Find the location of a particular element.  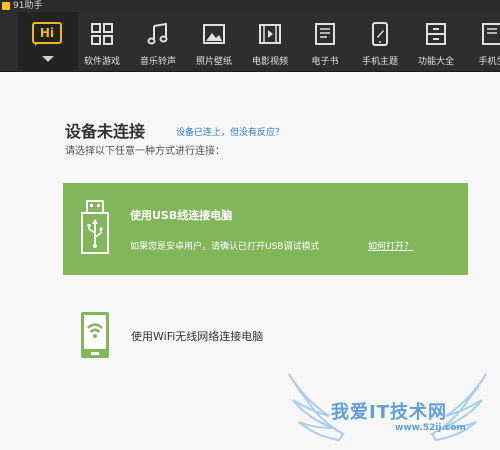

watermark-title: 我爱IT技术网 is located at coordinates (389, 412).